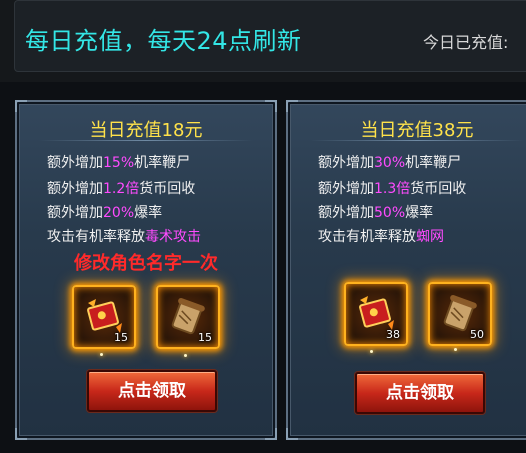 Image resolution: width=526 pixels, height=453 pixels. What do you see at coordinates (430, 237) in the screenshot?
I see `perk-value: 蜘网` at bounding box center [430, 237].